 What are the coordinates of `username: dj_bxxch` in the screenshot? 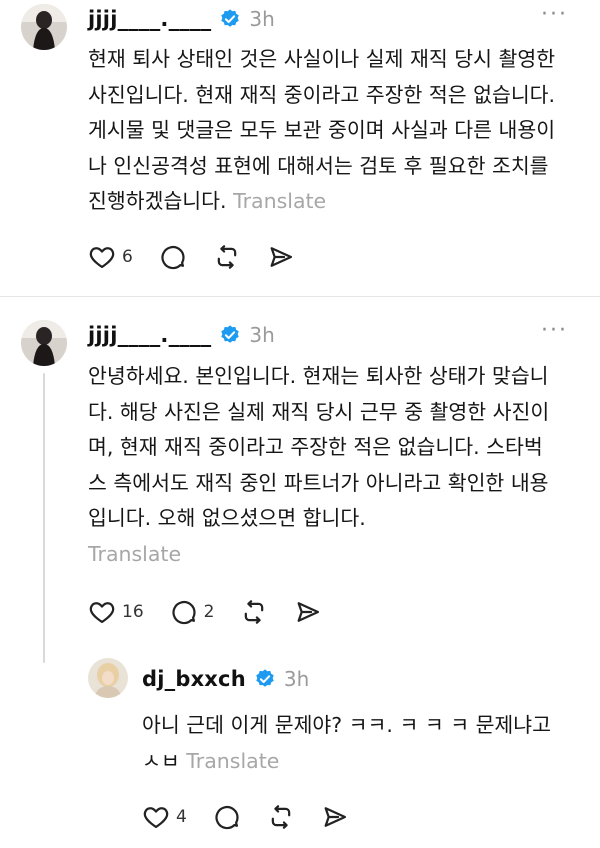 It's located at (194, 679).